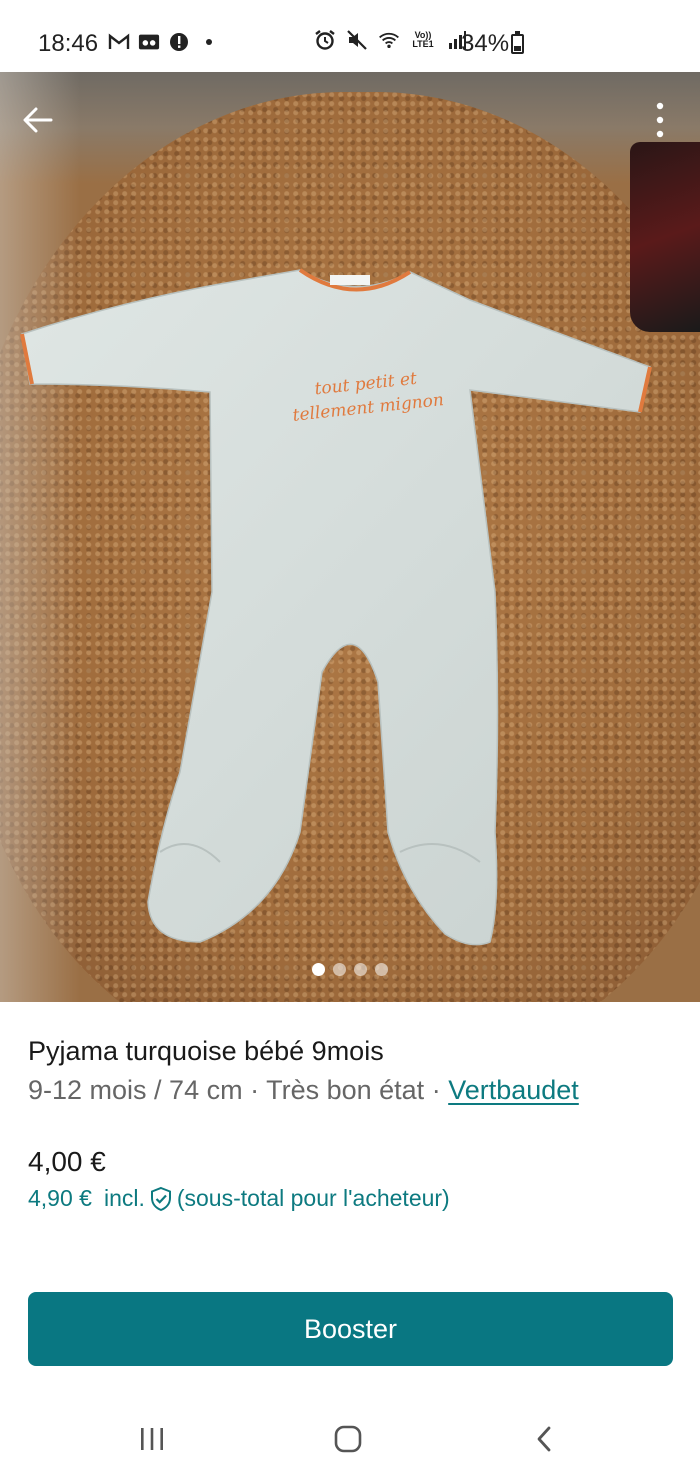 Image resolution: width=700 pixels, height=1478 pixels. I want to click on dot-icon, so click(209, 42).